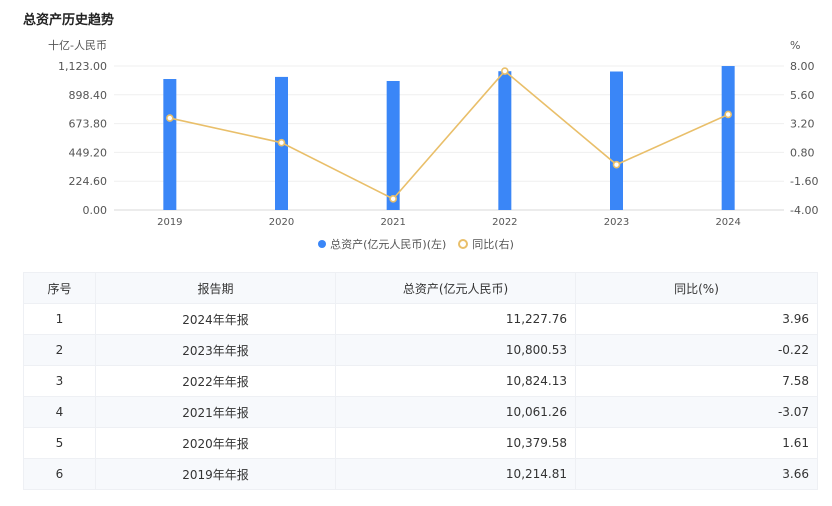 The width and height of the screenshot is (832, 506). I want to click on cell-yoy: 1.61, so click(696, 443).